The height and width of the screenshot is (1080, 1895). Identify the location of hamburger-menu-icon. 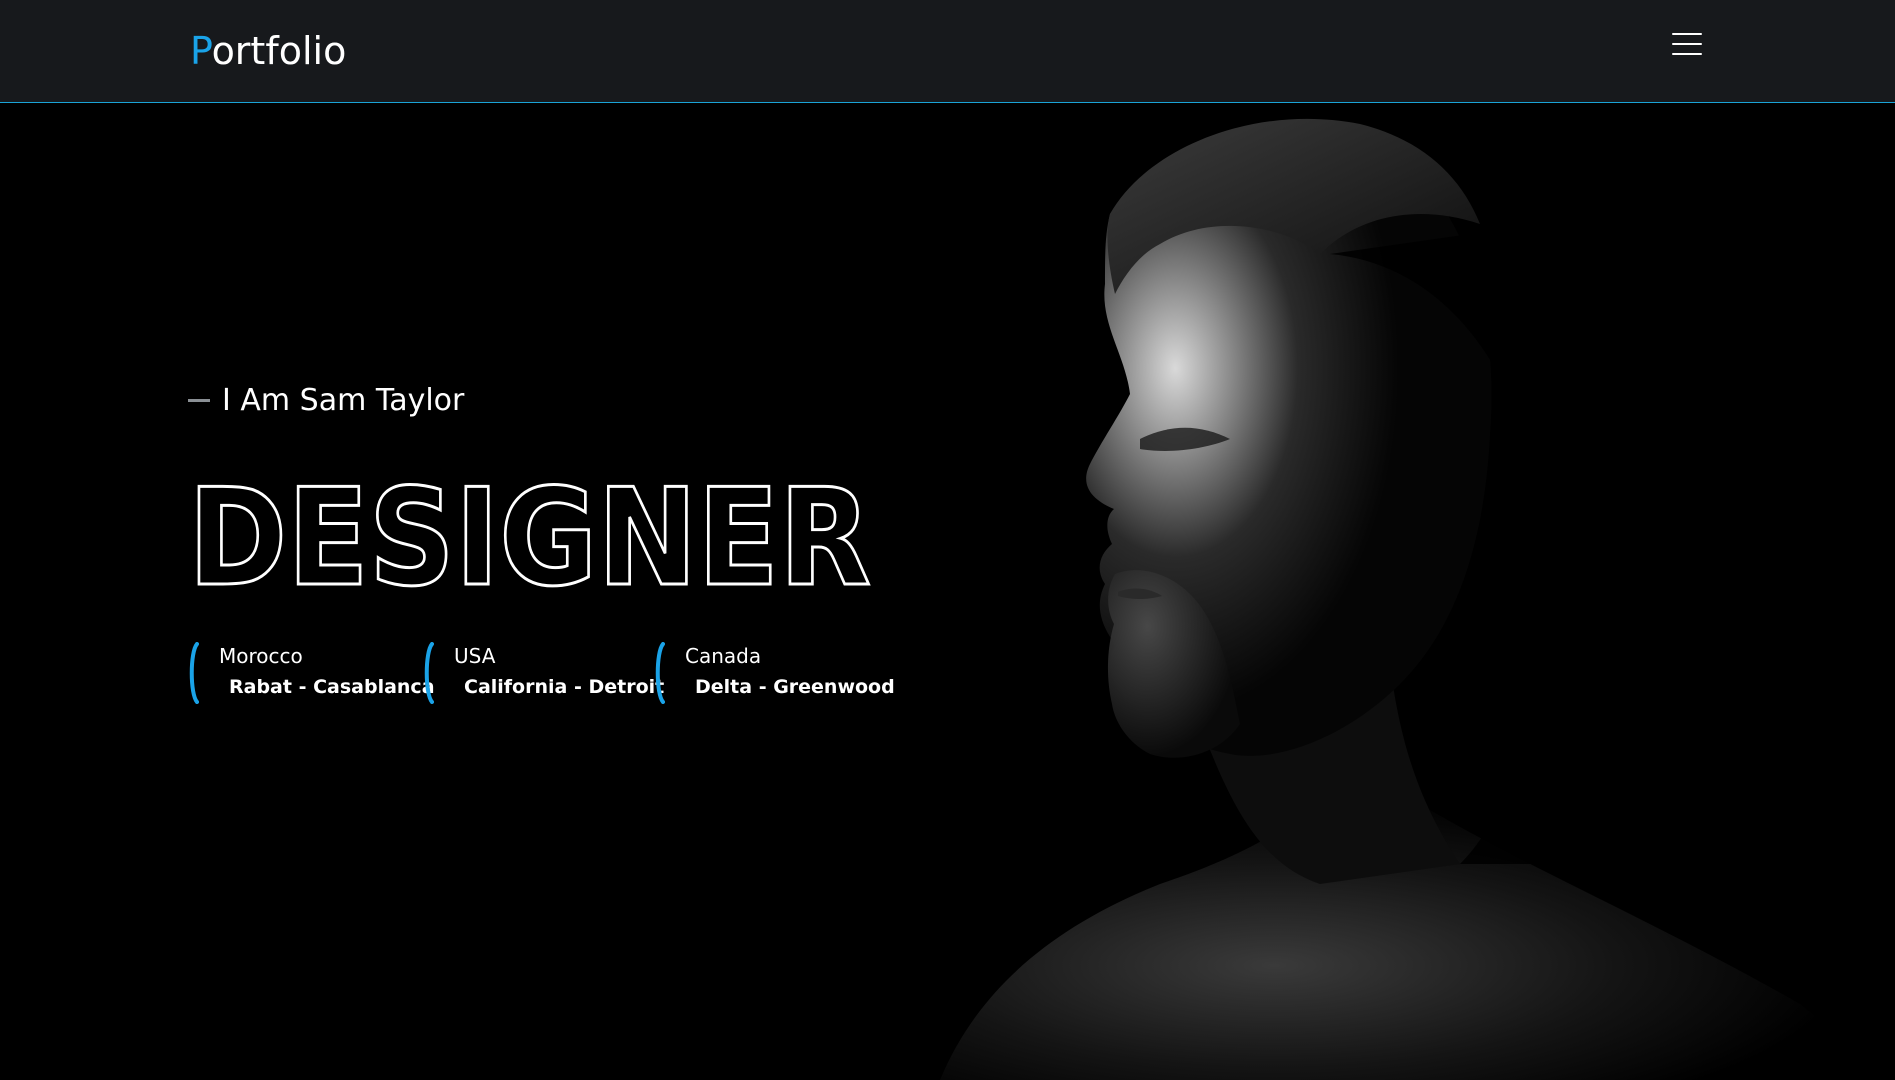
(1688, 45).